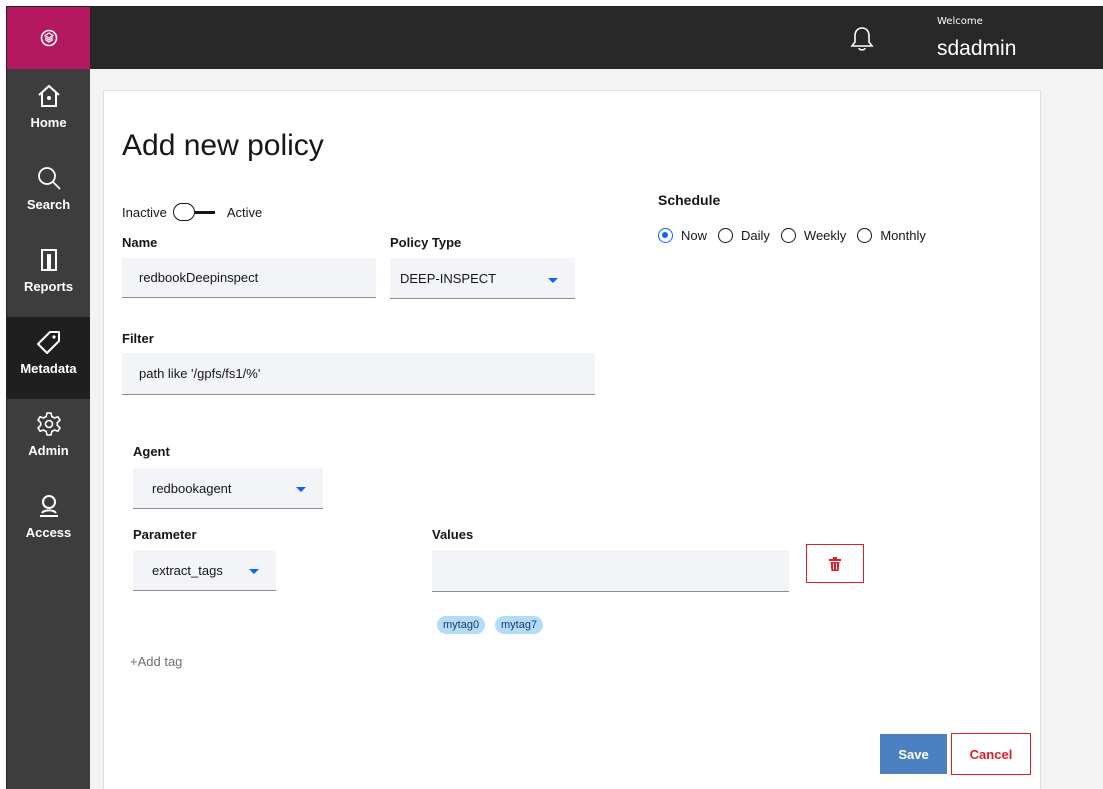  What do you see at coordinates (448, 278) in the screenshot?
I see `policy-type-value: DEEP-INSPECT` at bounding box center [448, 278].